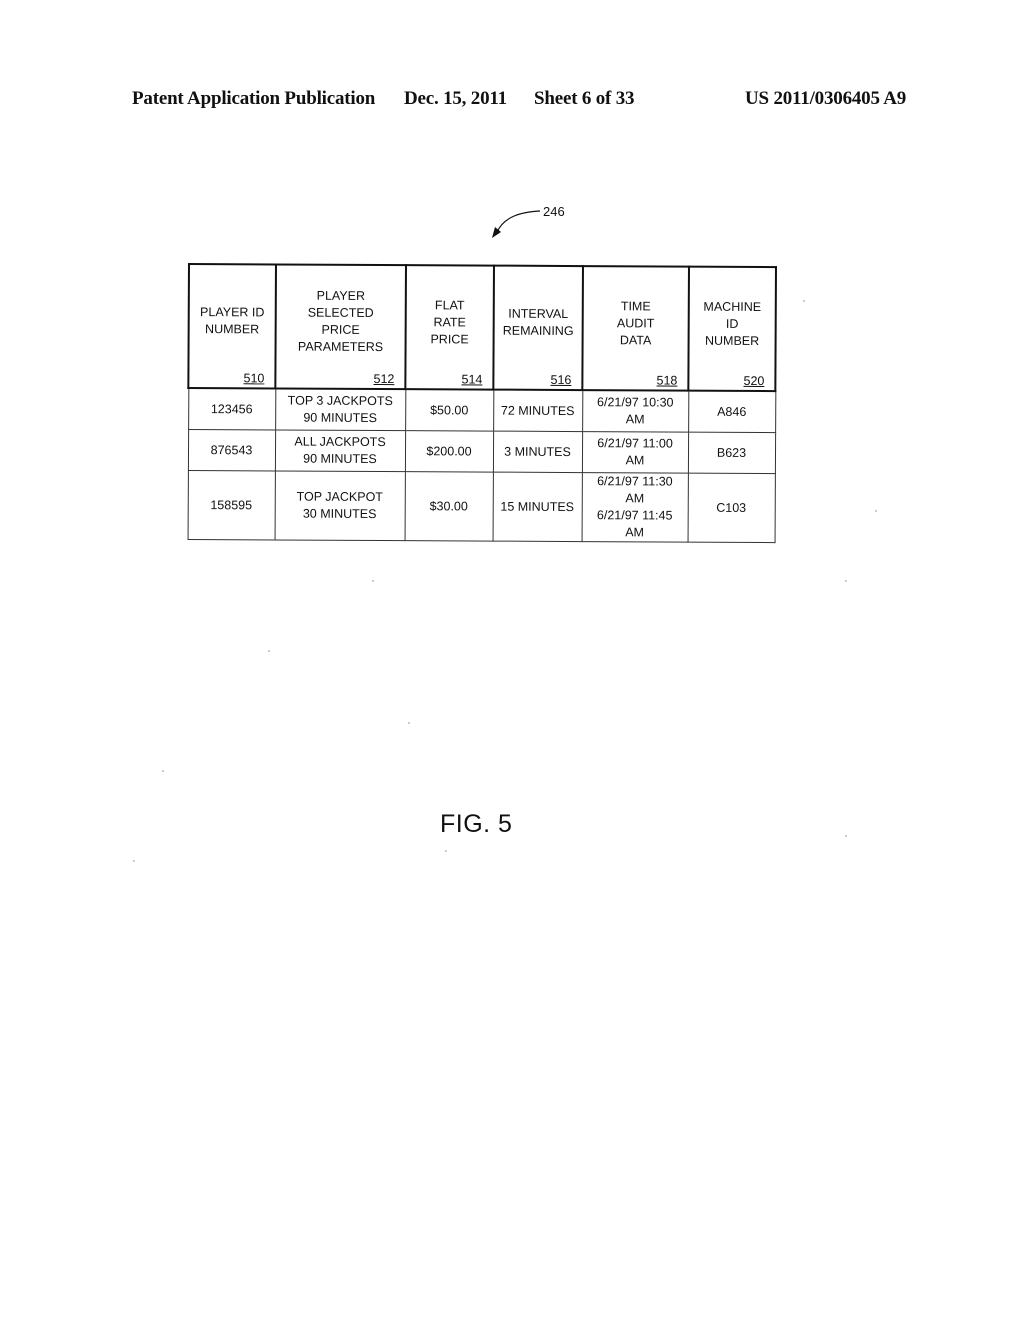  I want to click on flat-rate-price-cell: $200.00, so click(449, 451).